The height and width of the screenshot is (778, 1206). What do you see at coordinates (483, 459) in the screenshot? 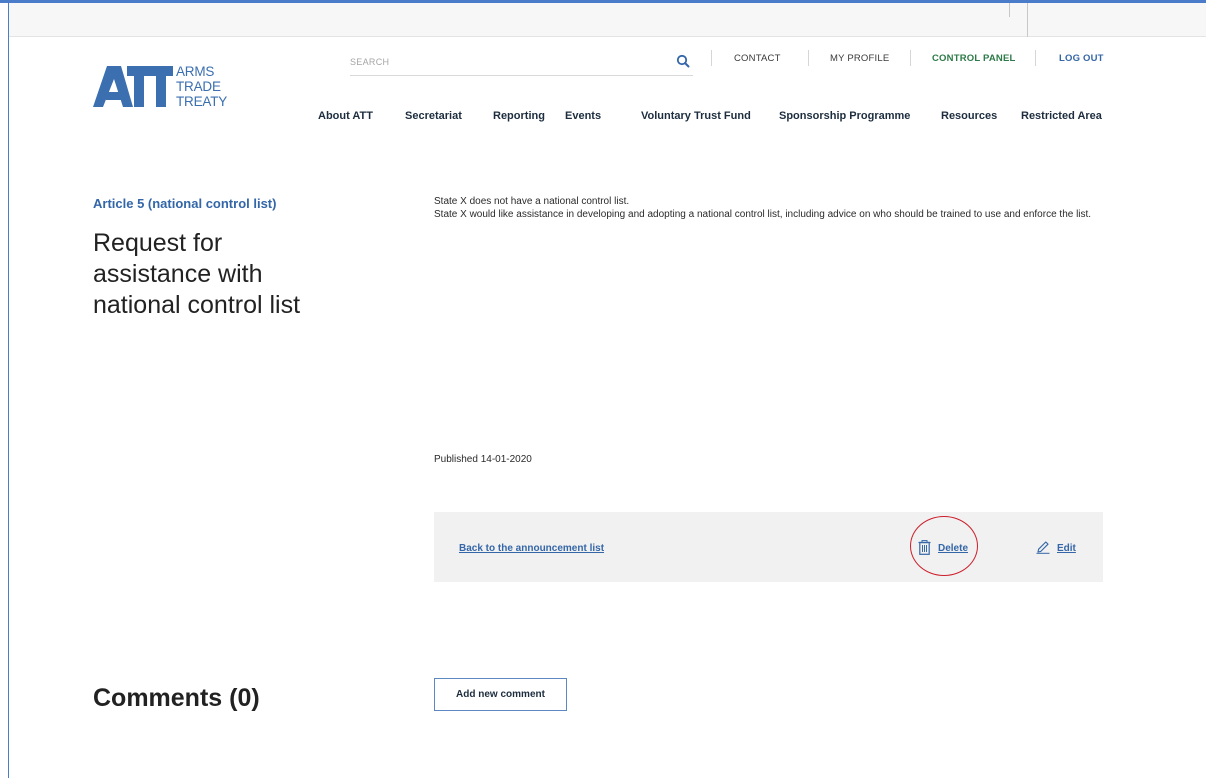
I see `published-date: Published 14-01-2020` at bounding box center [483, 459].